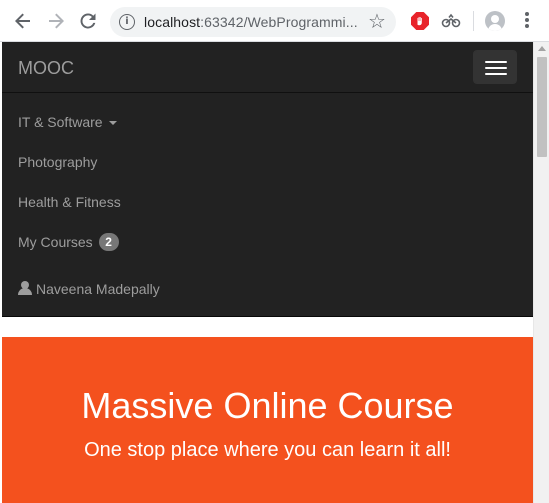  What do you see at coordinates (55, 242) in the screenshot?
I see `nav-item-label: My Courses` at bounding box center [55, 242].